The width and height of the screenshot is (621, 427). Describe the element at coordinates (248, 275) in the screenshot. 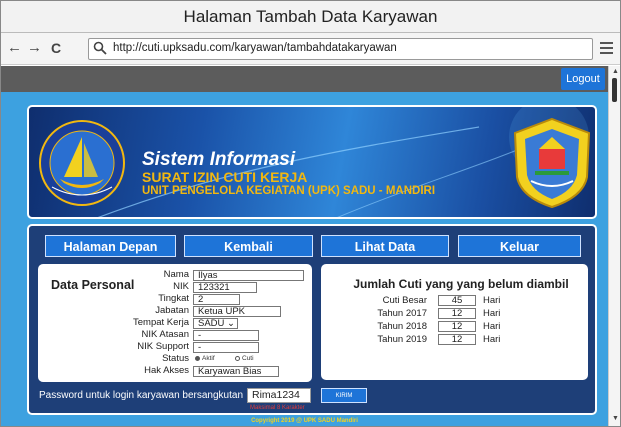

I see `nama-field: Ilyas` at that location.